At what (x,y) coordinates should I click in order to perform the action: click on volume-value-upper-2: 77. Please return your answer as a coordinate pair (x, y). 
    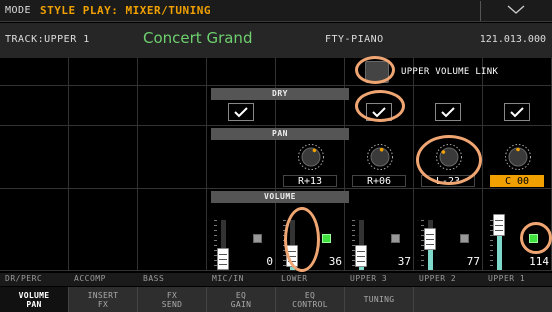
    Looking at the image, I should click on (473, 261).